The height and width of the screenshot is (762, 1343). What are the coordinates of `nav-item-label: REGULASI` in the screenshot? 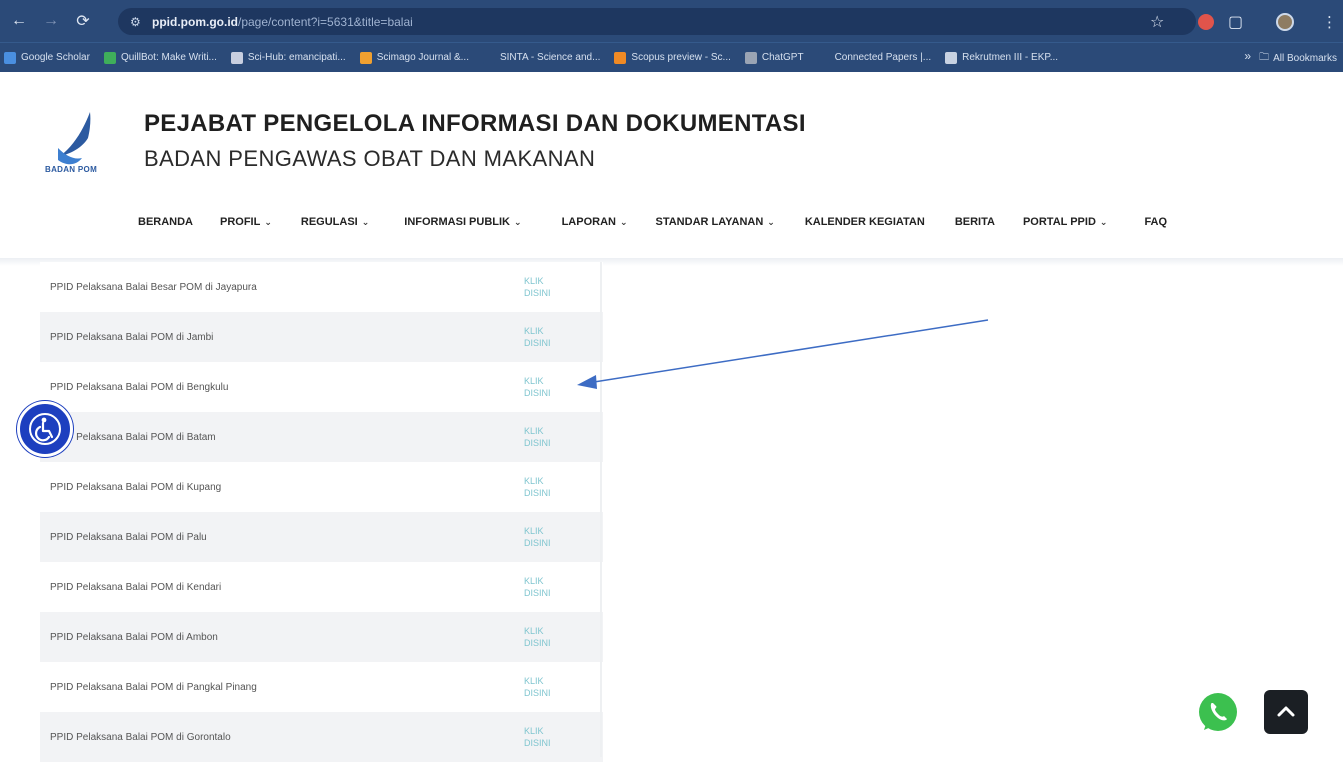 It's located at (329, 222).